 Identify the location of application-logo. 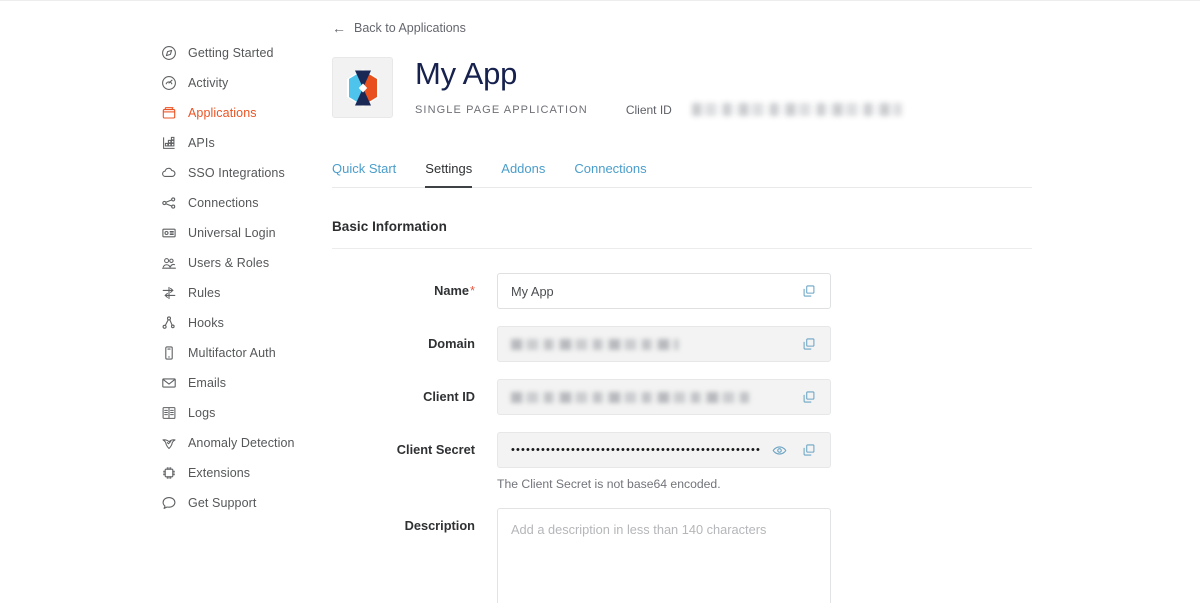
(362, 87).